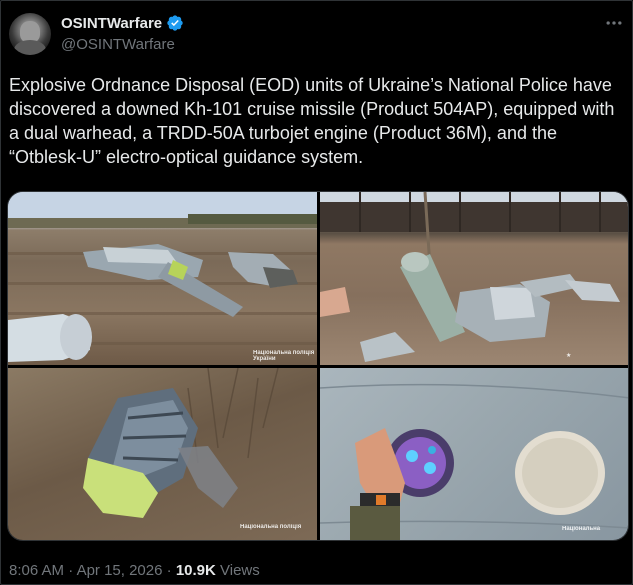  What do you see at coordinates (195, 570) in the screenshot?
I see `views-count: 10.9K` at bounding box center [195, 570].